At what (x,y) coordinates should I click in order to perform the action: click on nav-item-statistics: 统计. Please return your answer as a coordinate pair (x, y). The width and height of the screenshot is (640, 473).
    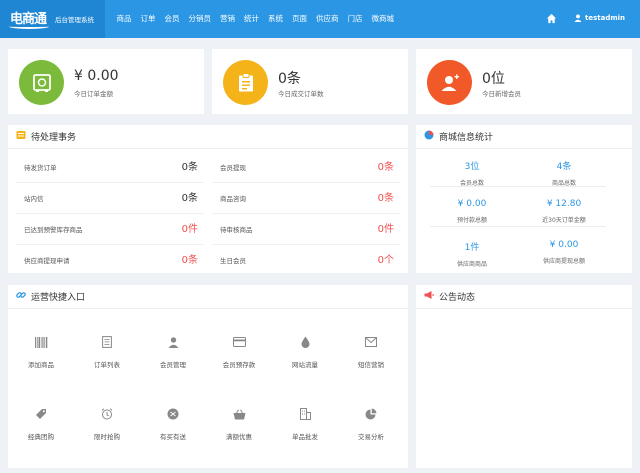
    Looking at the image, I should click on (252, 19).